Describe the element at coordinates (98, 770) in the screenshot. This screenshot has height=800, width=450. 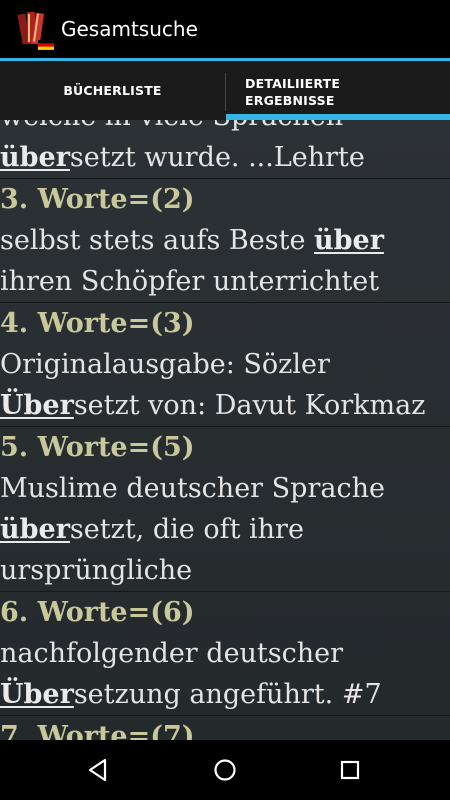
I see `back-triangle-icon` at that location.